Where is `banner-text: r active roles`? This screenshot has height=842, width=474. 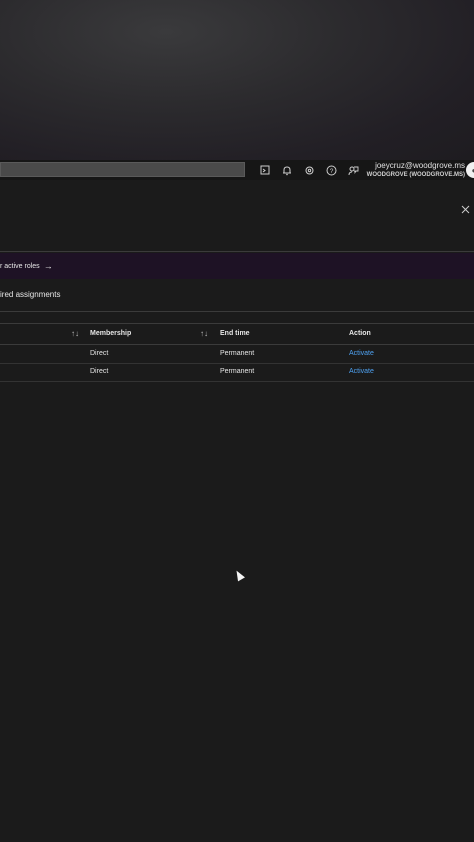
banner-text: r active roles is located at coordinates (20, 266).